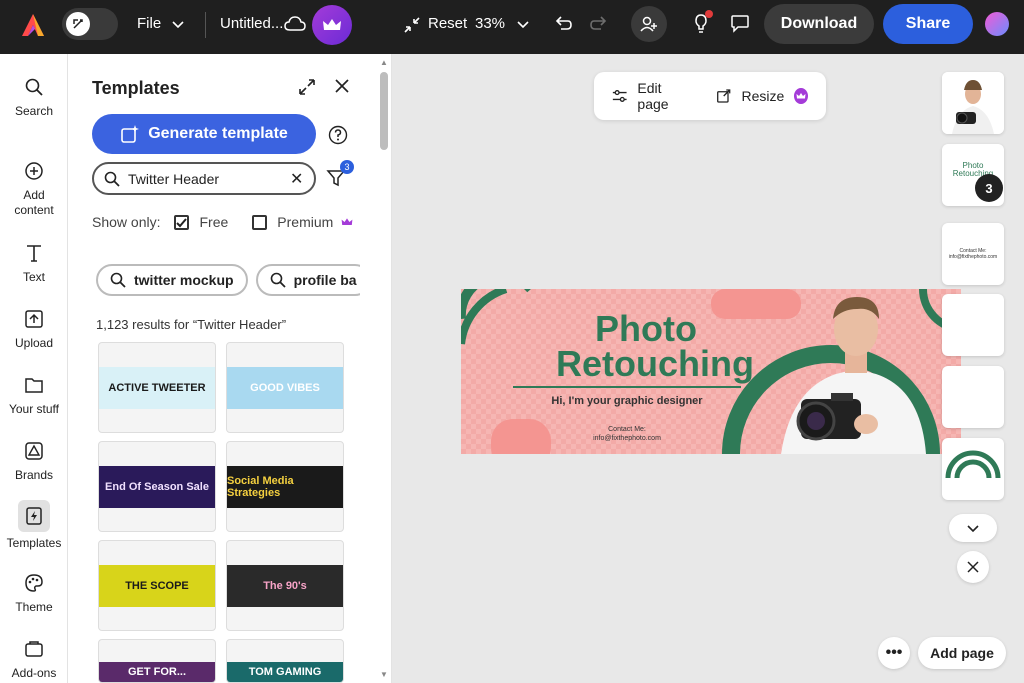  Describe the element at coordinates (490, 23) in the screenshot. I see `zoom-level: 33%` at that location.